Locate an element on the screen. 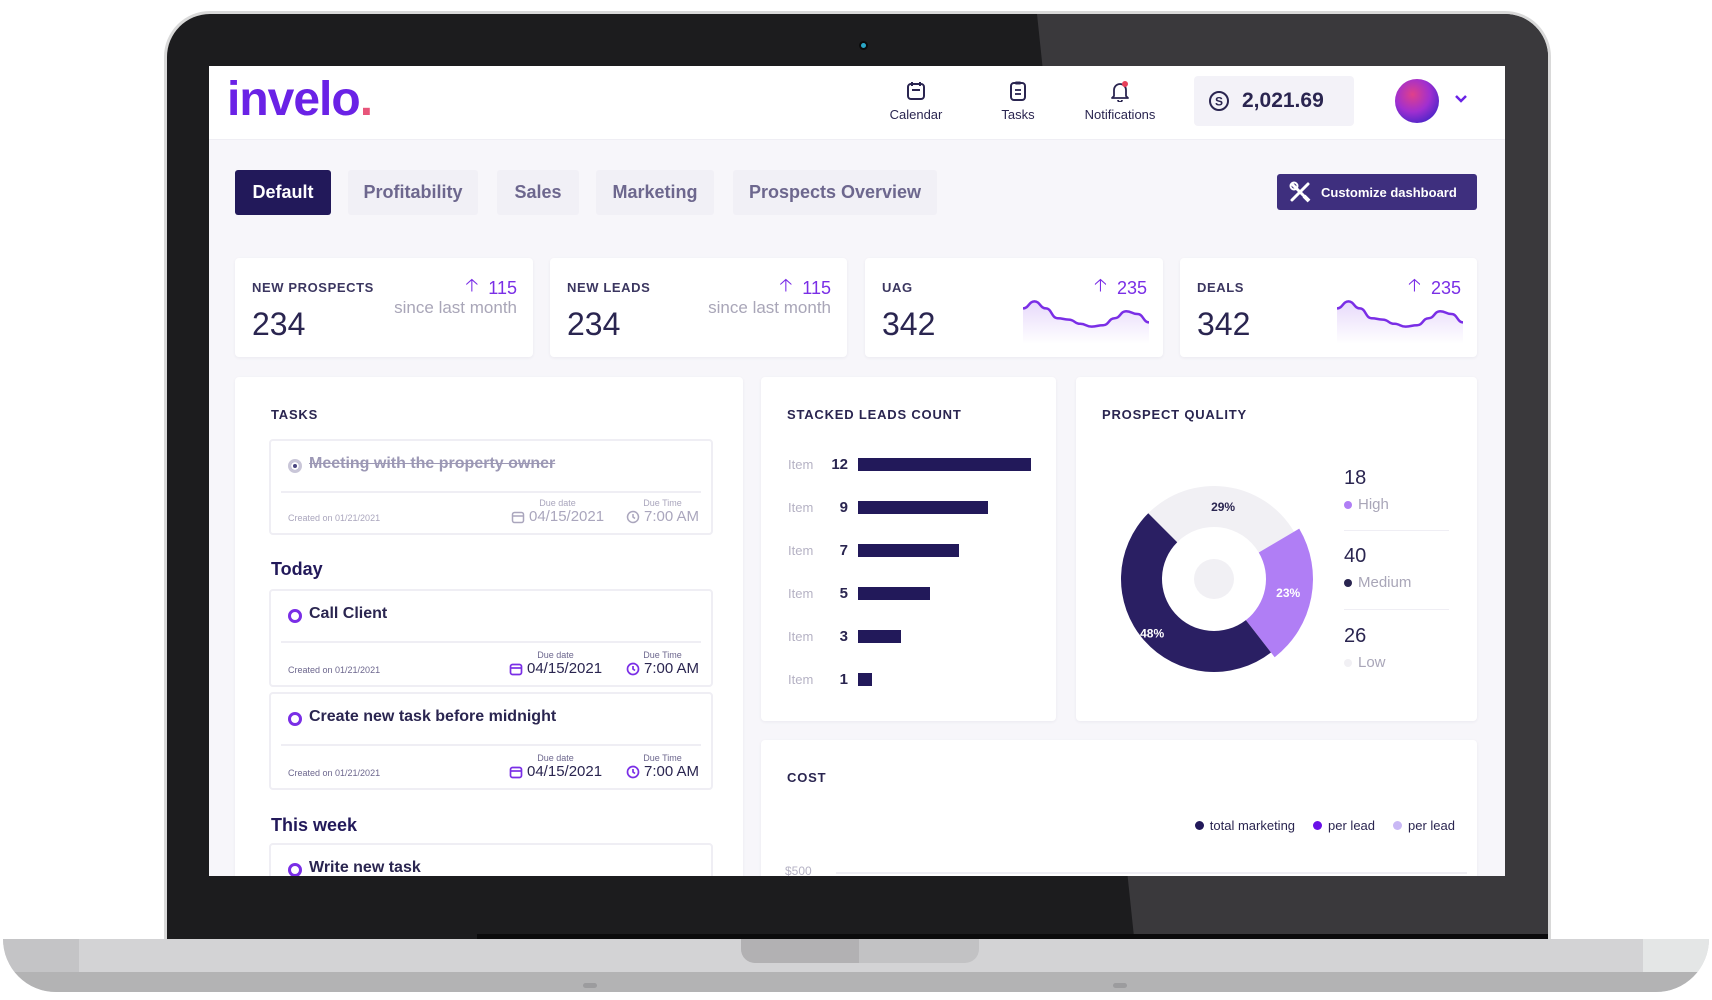 The width and height of the screenshot is (1712, 1000). bar-value-label: 5 is located at coordinates (843, 593).